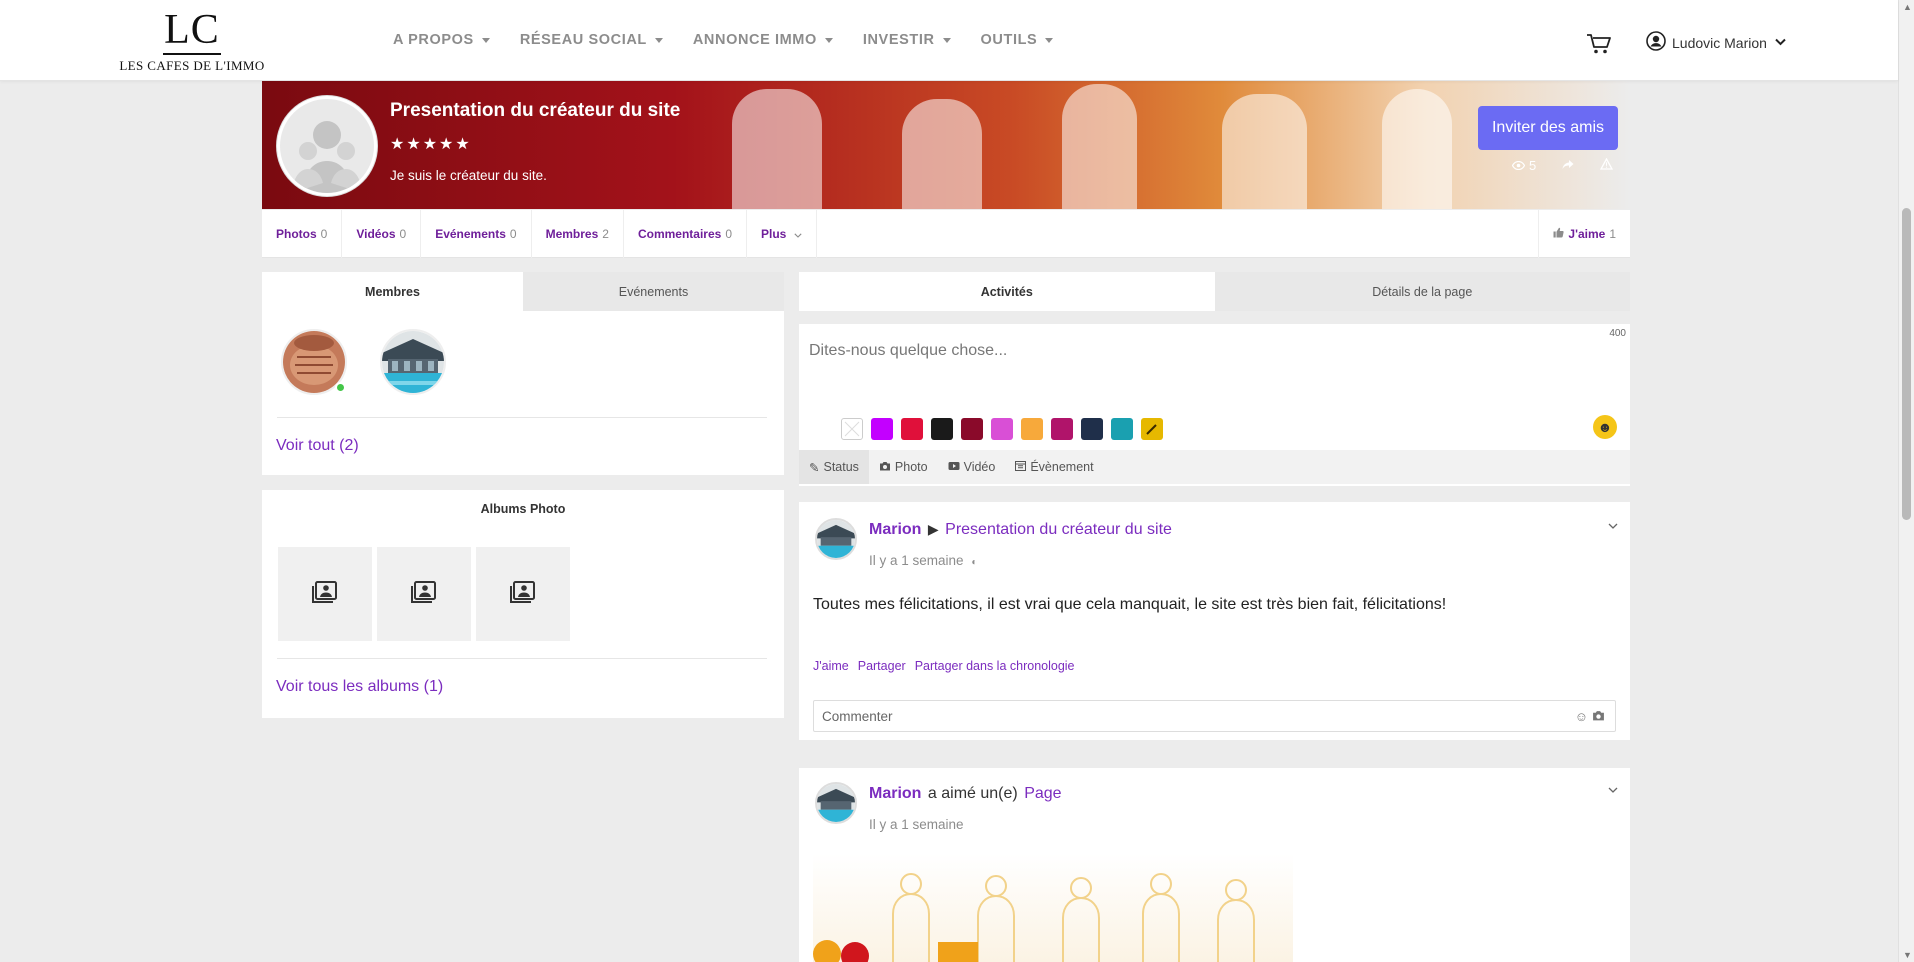 This screenshot has height=962, width=1914. What do you see at coordinates (296, 233) in the screenshot?
I see `tab-label: Photos` at bounding box center [296, 233].